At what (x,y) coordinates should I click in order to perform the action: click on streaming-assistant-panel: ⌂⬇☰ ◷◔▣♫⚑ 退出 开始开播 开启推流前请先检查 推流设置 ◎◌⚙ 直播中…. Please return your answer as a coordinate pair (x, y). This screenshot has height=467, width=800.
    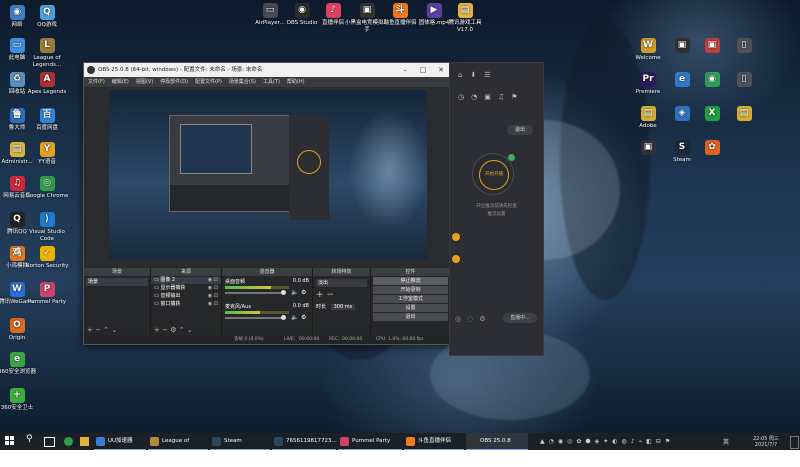
    Looking at the image, I should click on (496, 209).